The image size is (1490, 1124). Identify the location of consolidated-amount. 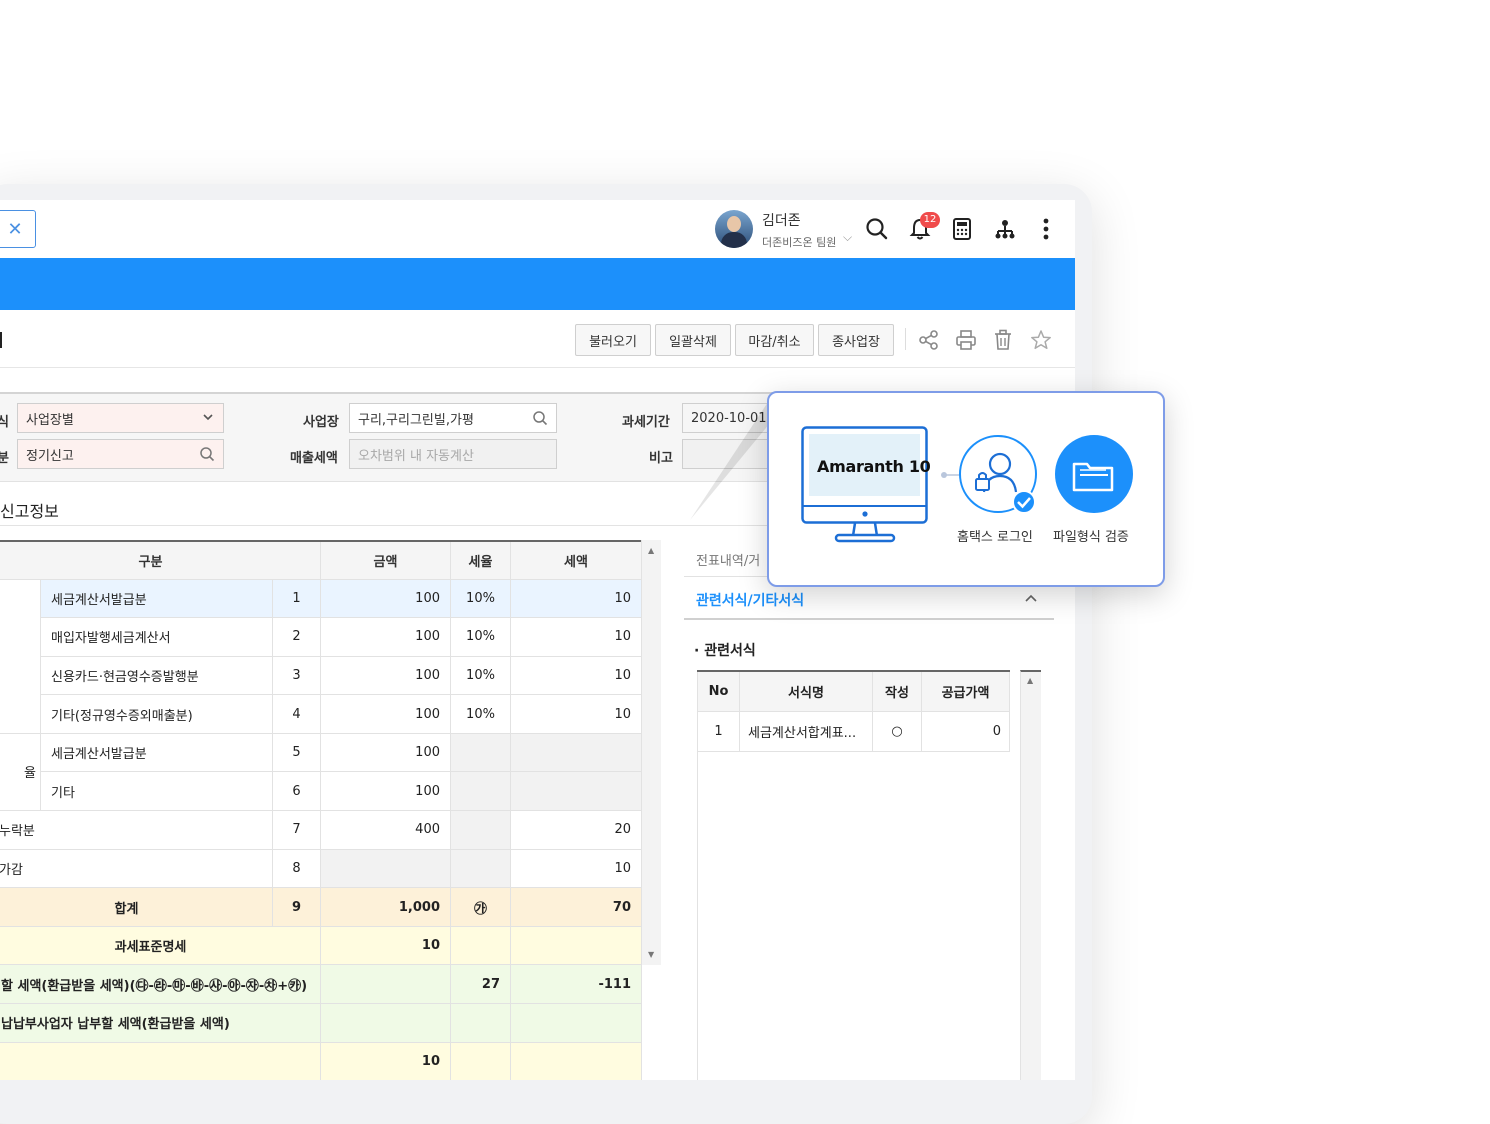
(385, 1023).